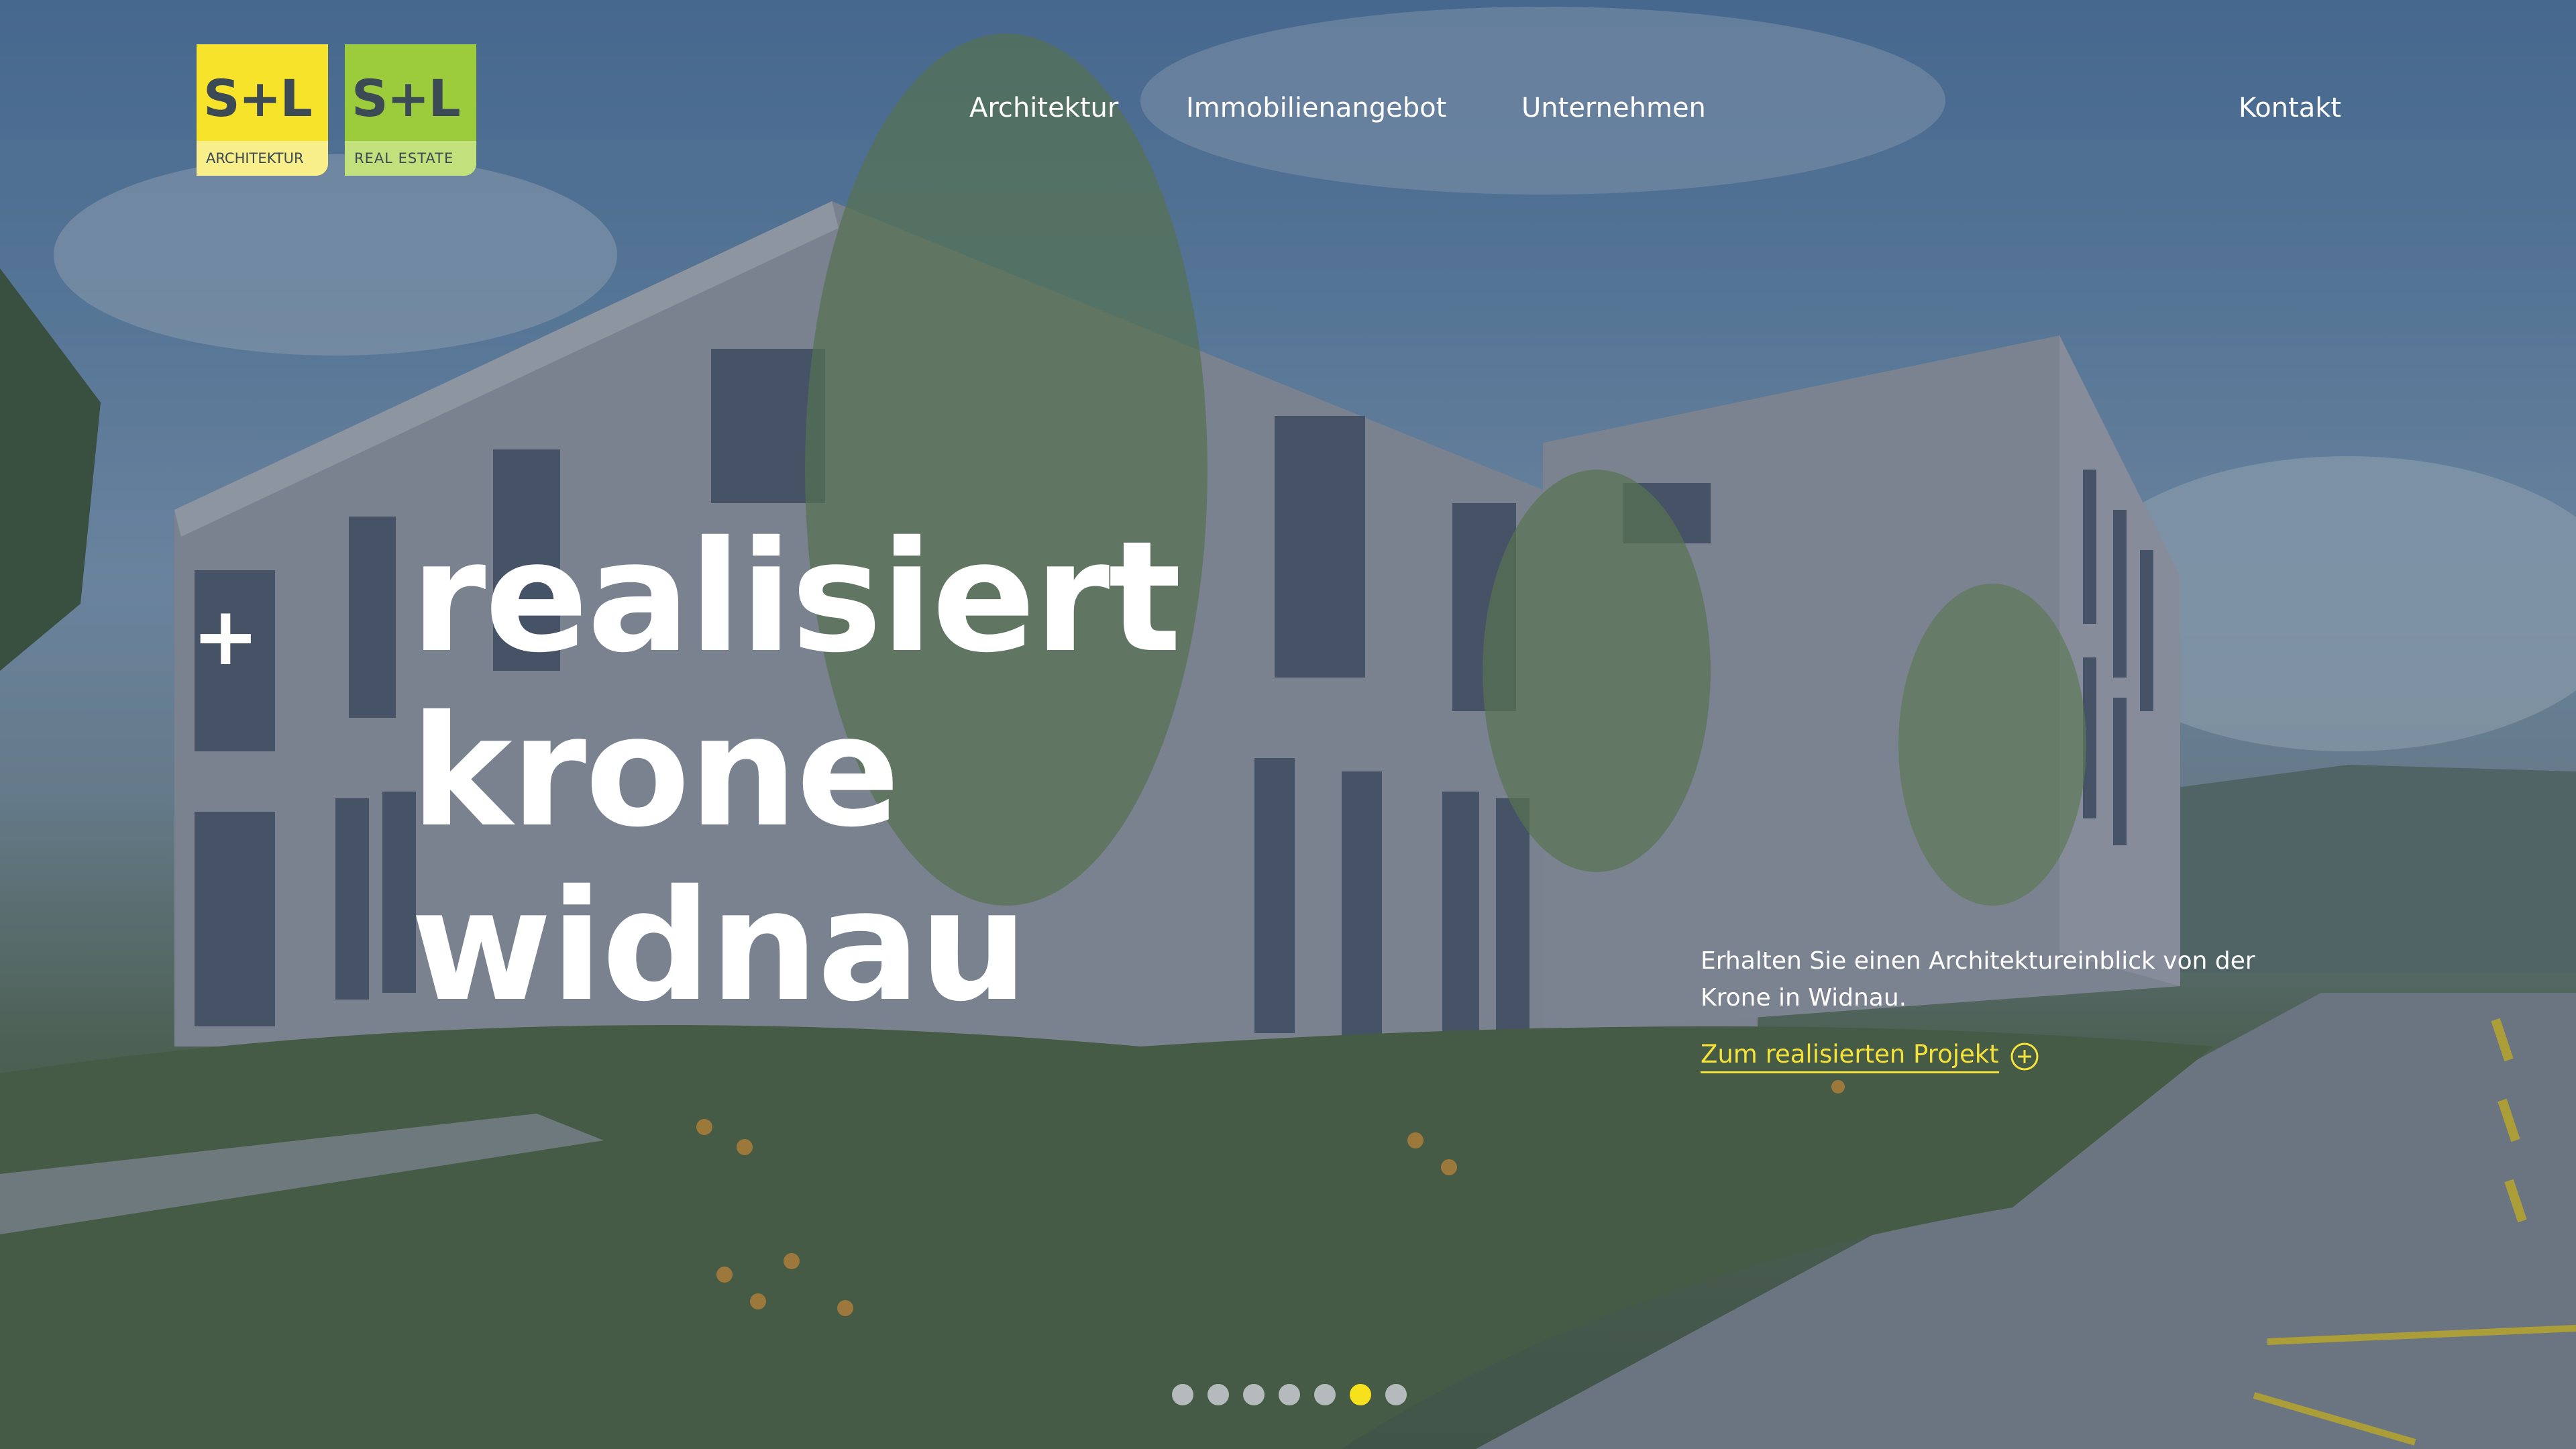 The width and height of the screenshot is (2576, 1449). Describe the element at coordinates (2290, 108) in the screenshot. I see `nav-kontakt: Kontakt` at that location.